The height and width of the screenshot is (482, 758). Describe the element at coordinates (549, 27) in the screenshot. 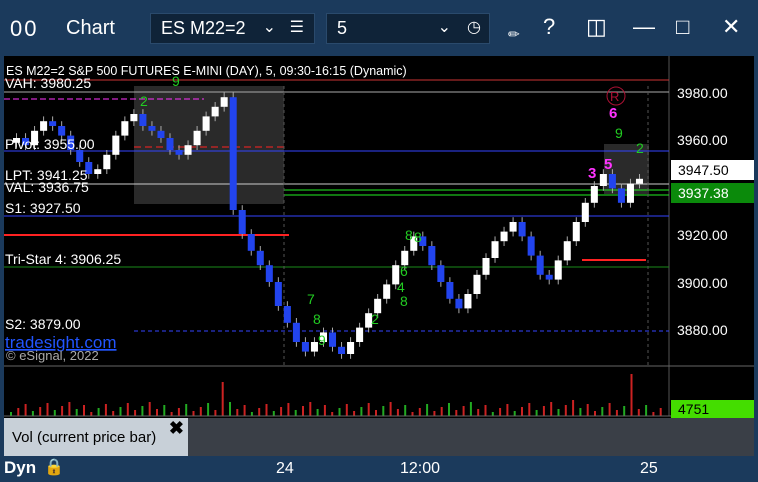

I see `help-icon: ?` at that location.